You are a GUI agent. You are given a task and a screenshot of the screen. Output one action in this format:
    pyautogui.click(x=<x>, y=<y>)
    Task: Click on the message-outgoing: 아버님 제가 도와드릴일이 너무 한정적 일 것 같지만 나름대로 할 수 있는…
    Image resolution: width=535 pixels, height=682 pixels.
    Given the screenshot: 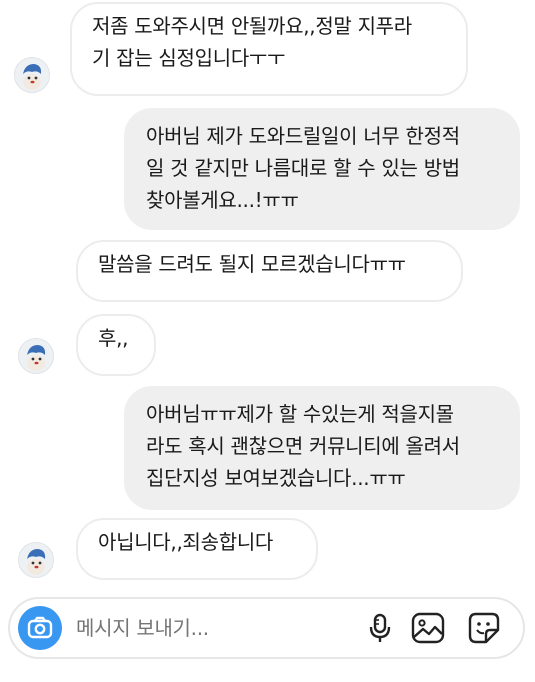 What is the action you would take?
    pyautogui.click(x=322, y=169)
    